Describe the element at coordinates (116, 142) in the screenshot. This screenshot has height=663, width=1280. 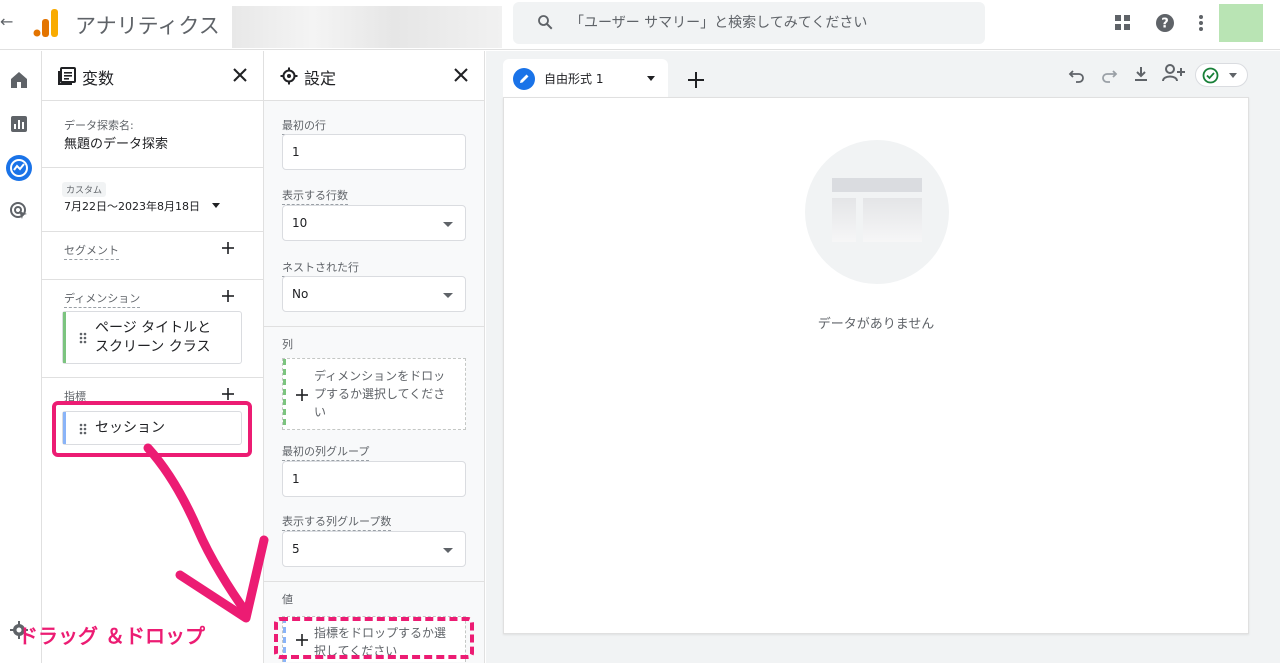
I see `exploration-name-field: 無題のデータ探索` at that location.